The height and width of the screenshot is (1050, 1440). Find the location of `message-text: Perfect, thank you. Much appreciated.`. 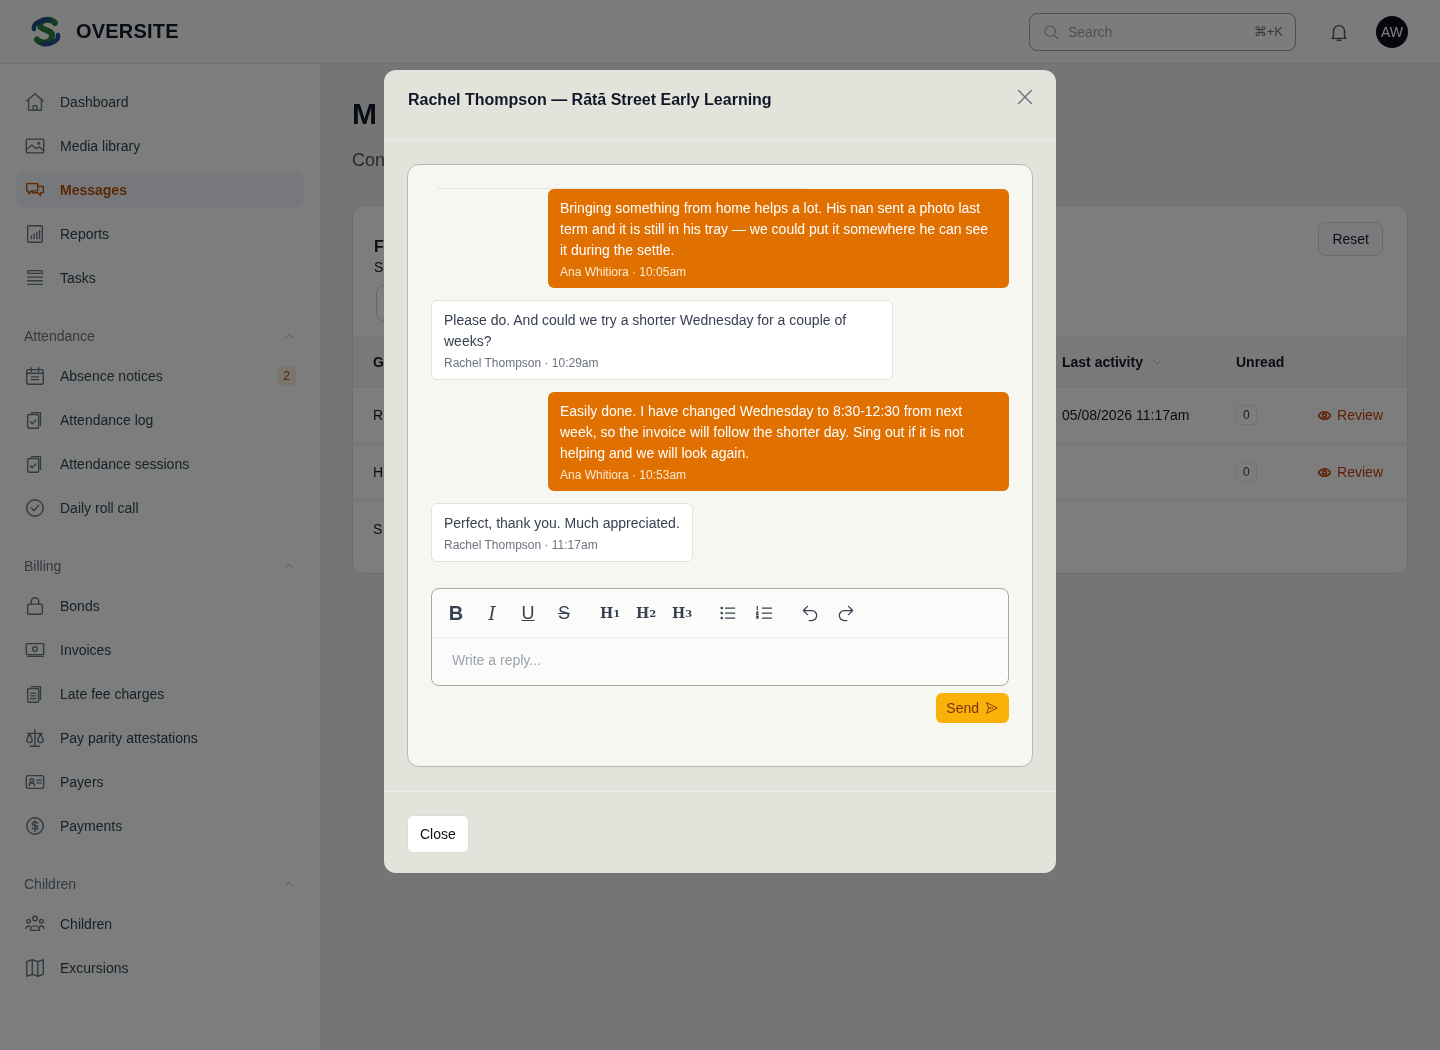

message-text: Perfect, thank you. Much appreciated. is located at coordinates (562, 523).